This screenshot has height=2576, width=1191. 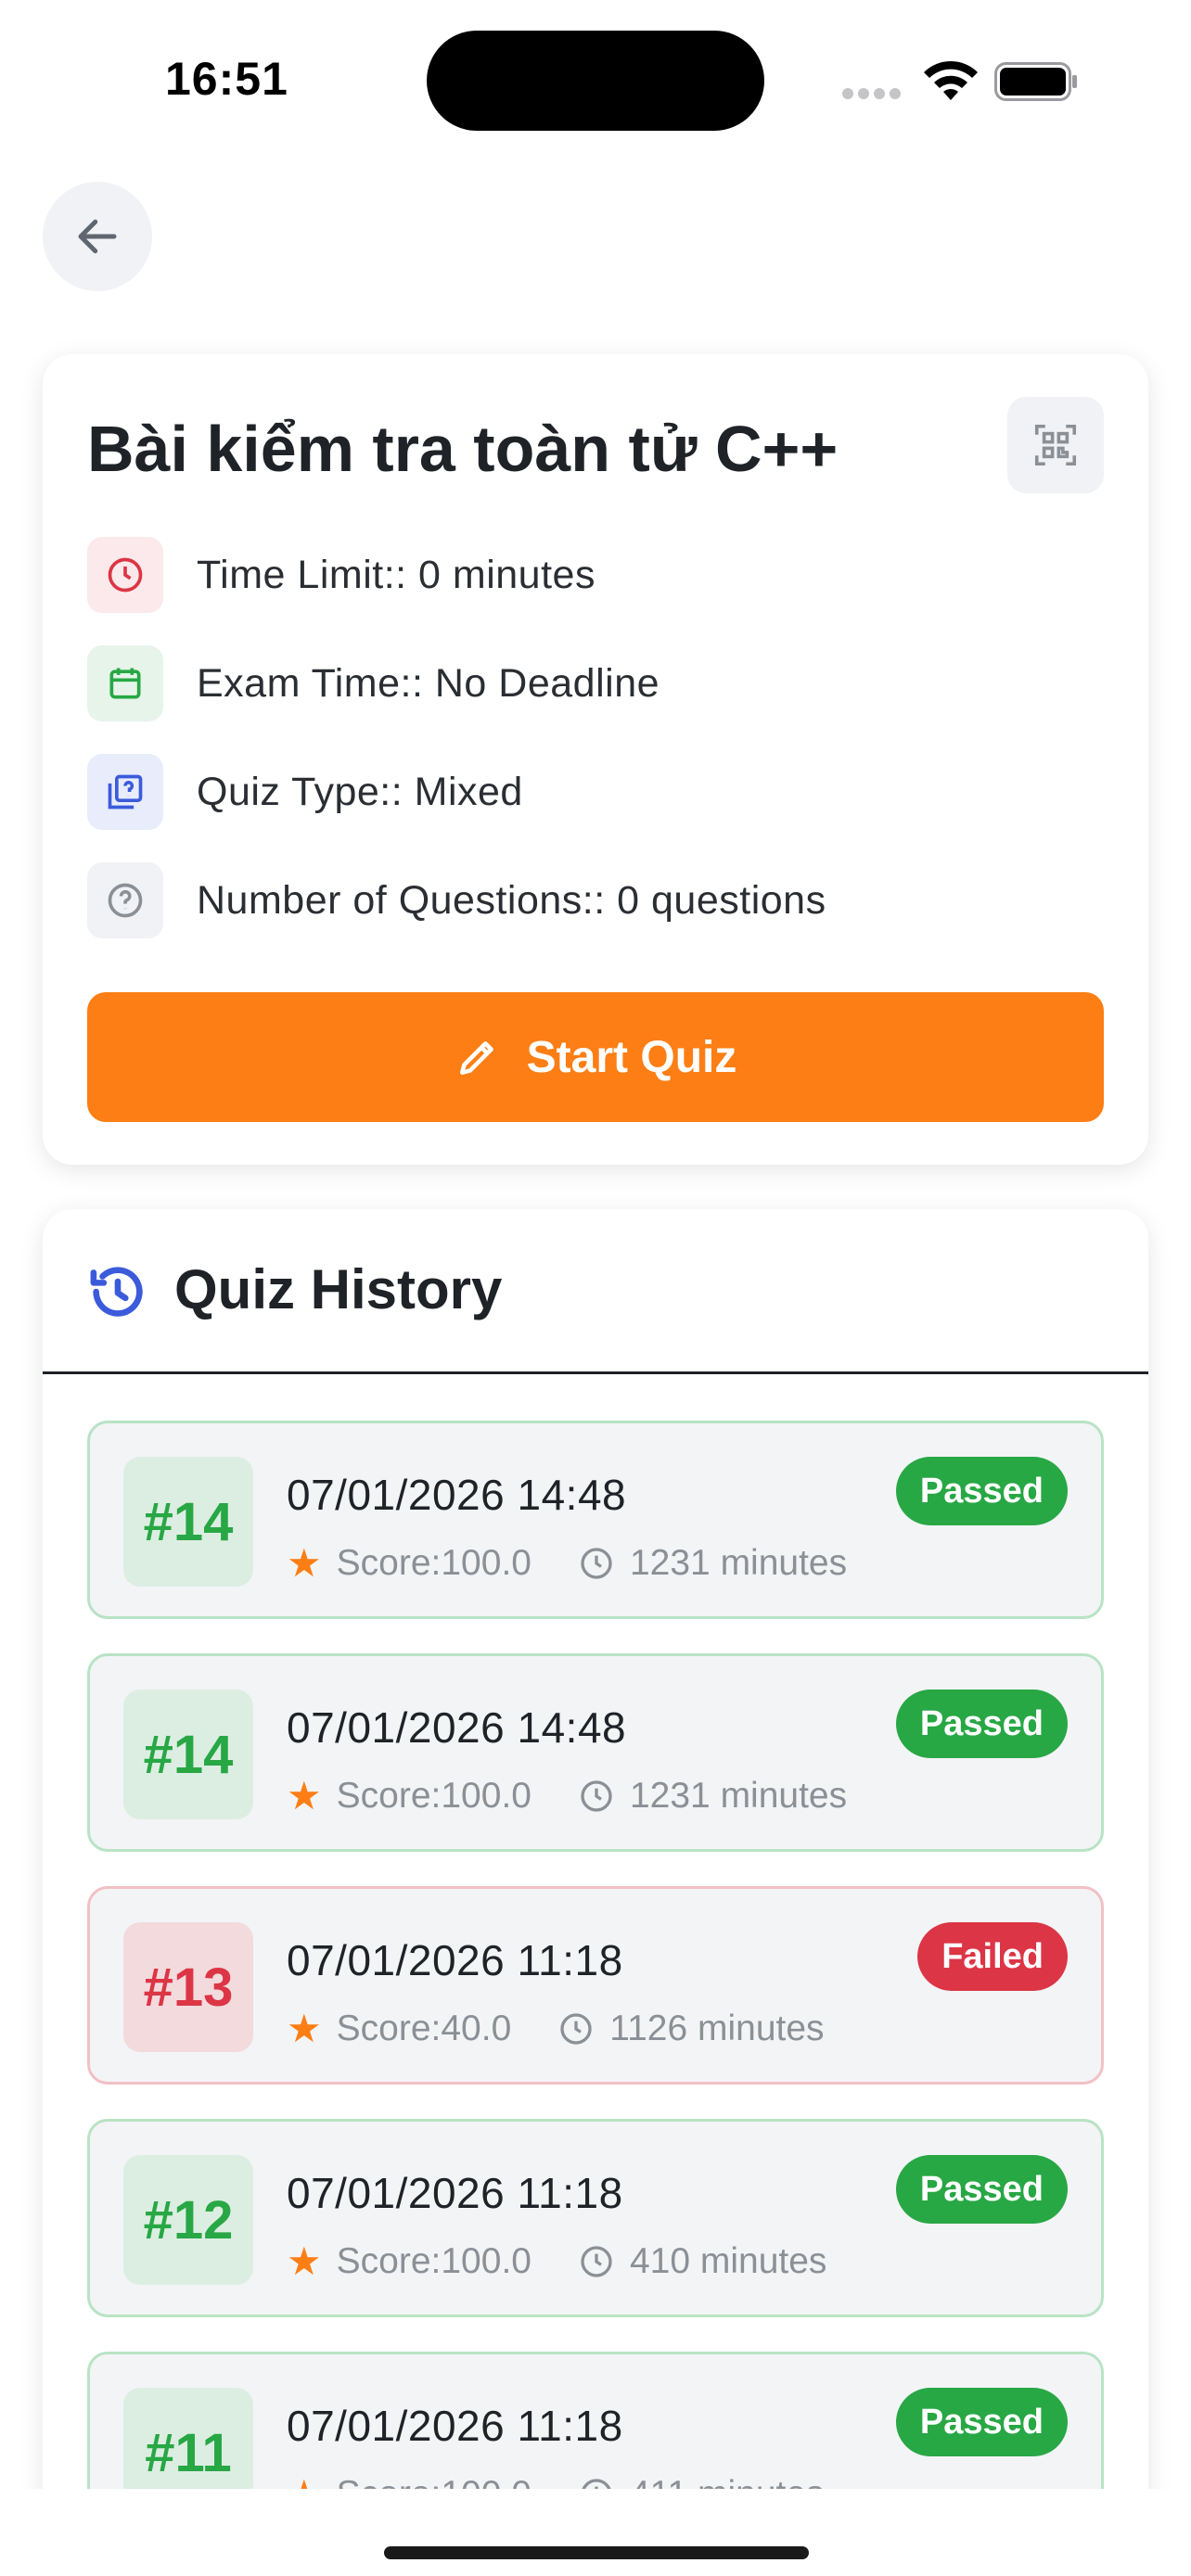 What do you see at coordinates (556, 2029) in the screenshot?
I see `attempt-meta: ★ Score:40.0 1126 minutes` at bounding box center [556, 2029].